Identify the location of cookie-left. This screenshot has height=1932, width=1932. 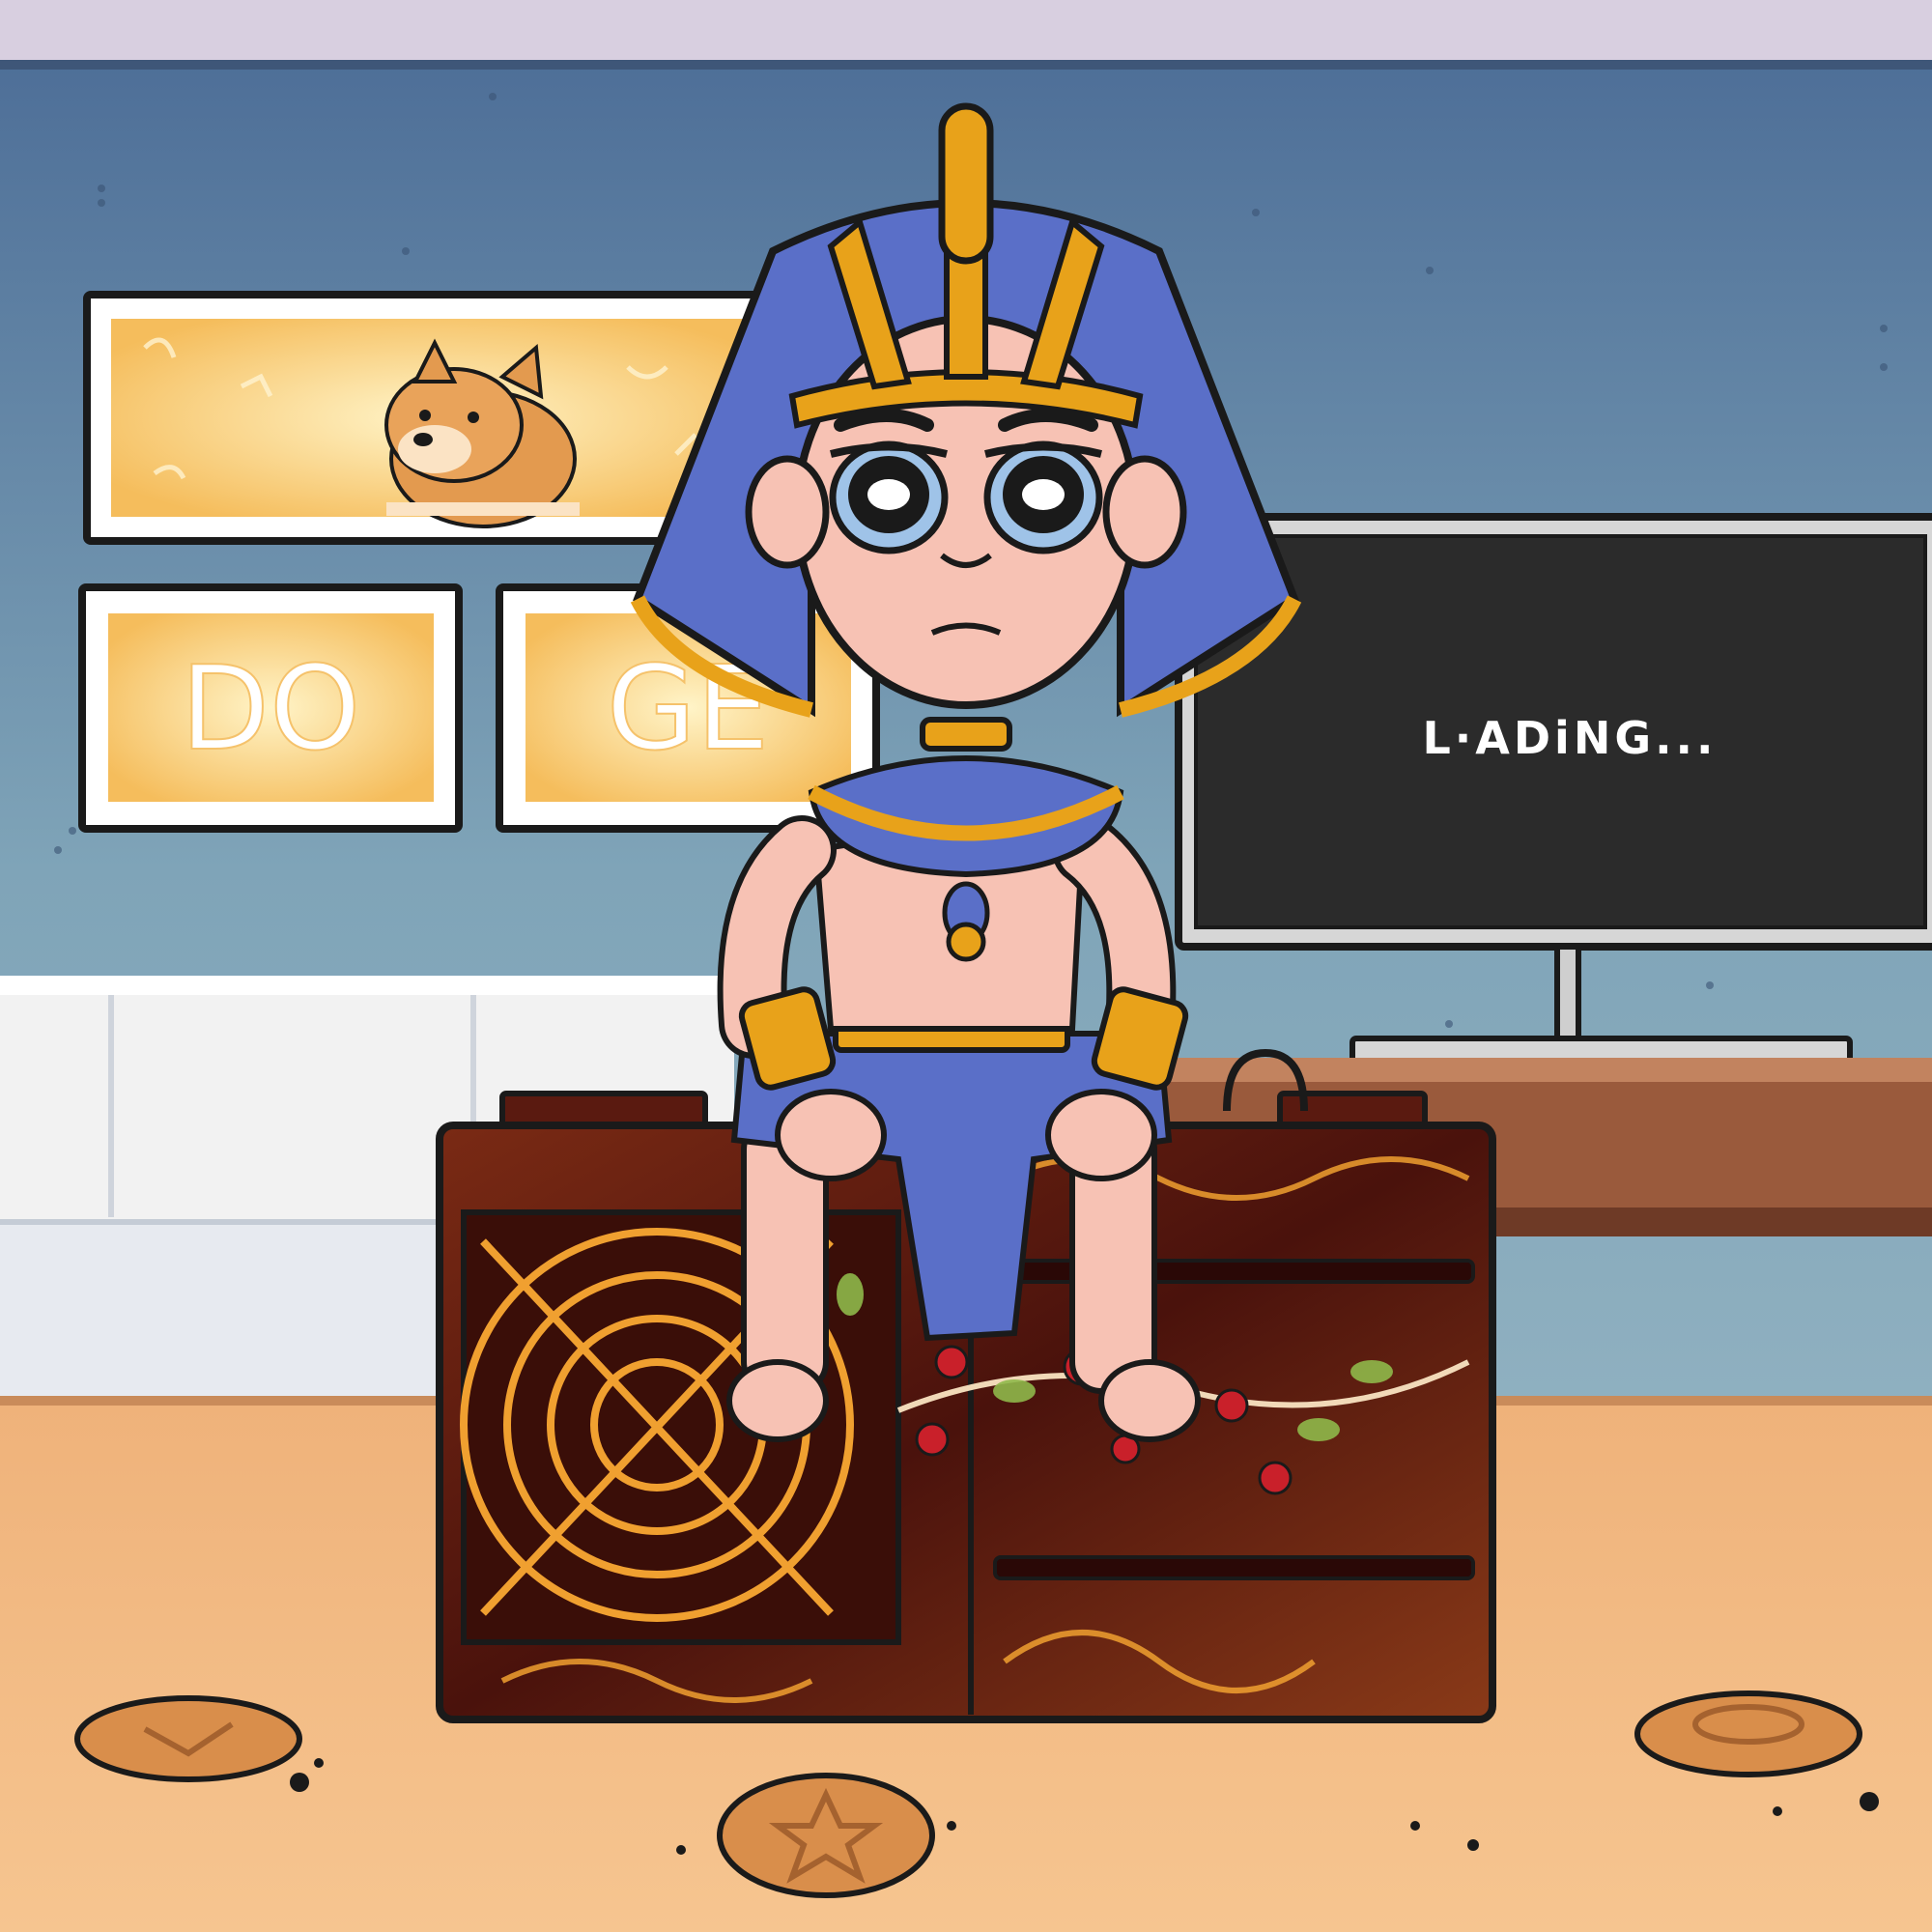
(188, 1738).